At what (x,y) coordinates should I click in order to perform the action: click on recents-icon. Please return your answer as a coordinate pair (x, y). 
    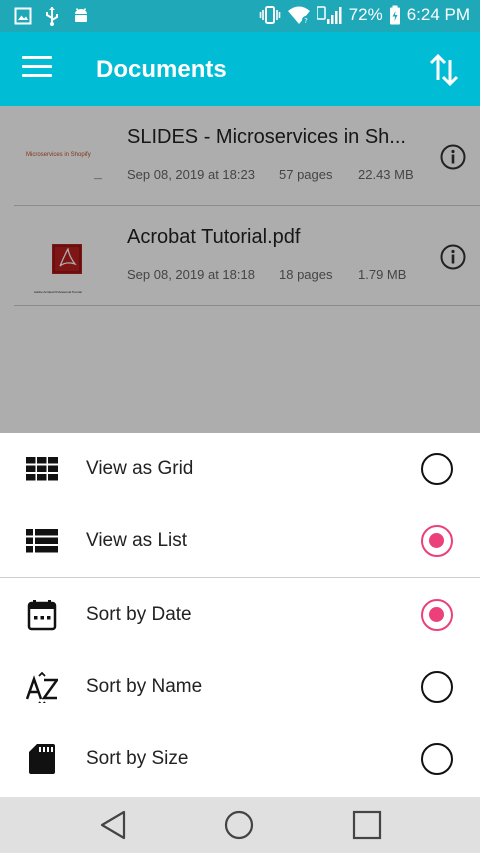
    Looking at the image, I should click on (367, 825).